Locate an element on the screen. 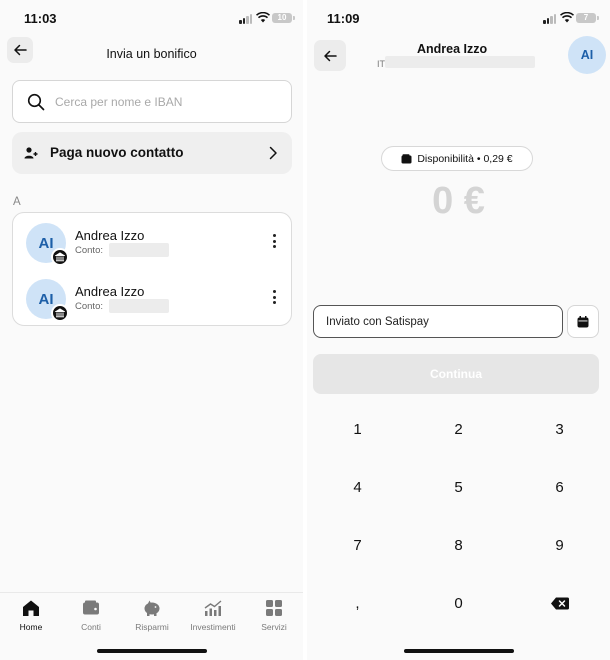 This screenshot has height=660, width=610. contact-list: AI Andrea Izzo Conto is located at coordinates (152, 269).